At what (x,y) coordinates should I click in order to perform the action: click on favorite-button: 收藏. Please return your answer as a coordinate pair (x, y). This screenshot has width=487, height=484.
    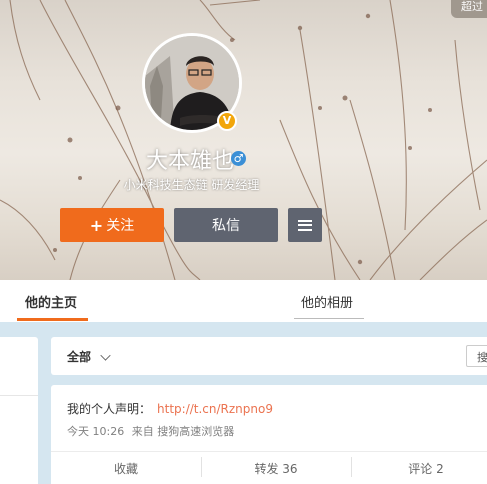
    Looking at the image, I should click on (126, 468).